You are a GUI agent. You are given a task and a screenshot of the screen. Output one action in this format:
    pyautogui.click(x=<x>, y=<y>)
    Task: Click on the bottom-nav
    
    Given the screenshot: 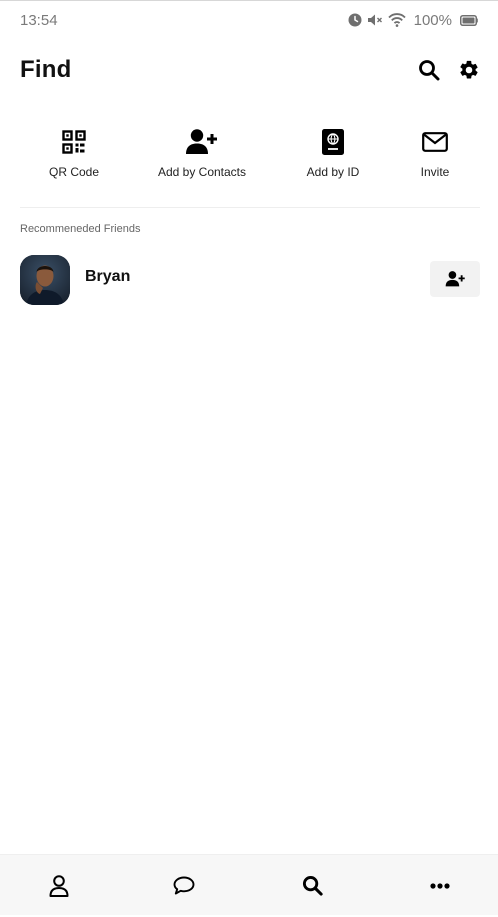 What is the action you would take?
    pyautogui.click(x=249, y=884)
    